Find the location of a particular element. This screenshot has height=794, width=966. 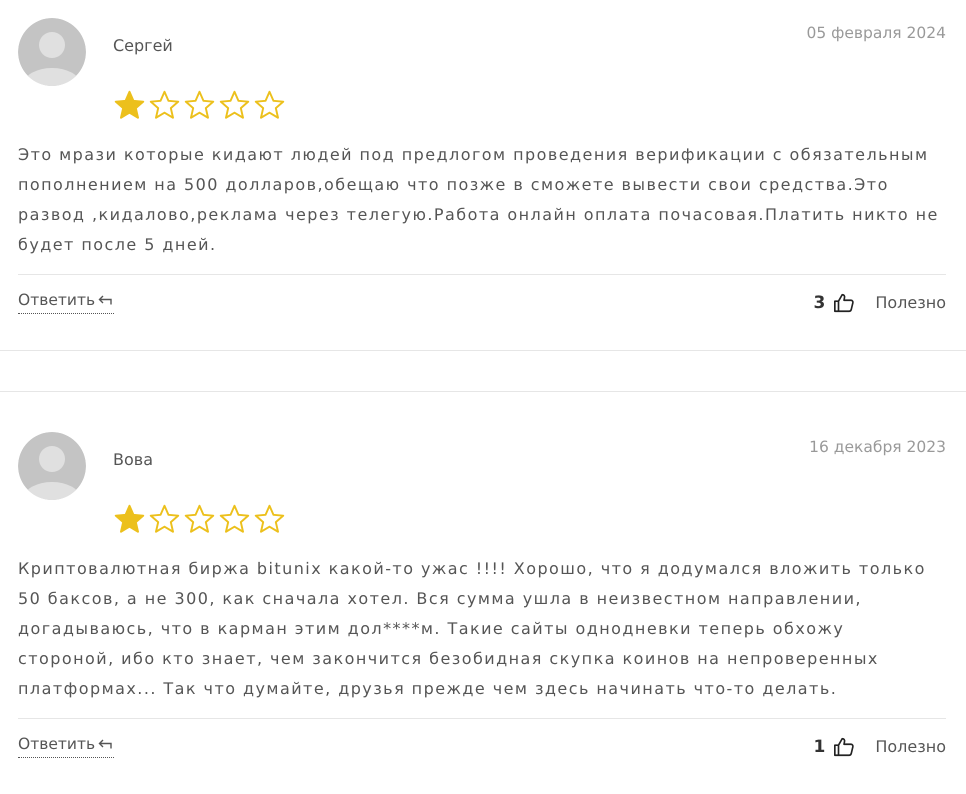

author-name: Сергей is located at coordinates (143, 45).